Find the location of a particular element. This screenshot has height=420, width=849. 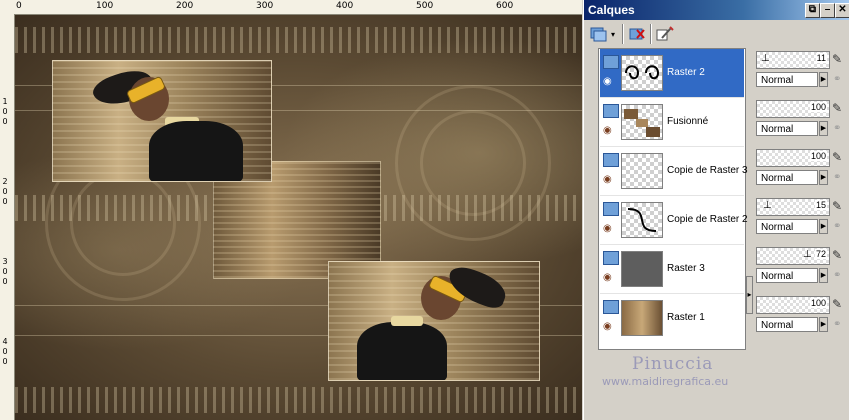

layer-props-row: ⊥ 11 ✎ Normal ▶ ⚭ is located at coordinates (802, 72).